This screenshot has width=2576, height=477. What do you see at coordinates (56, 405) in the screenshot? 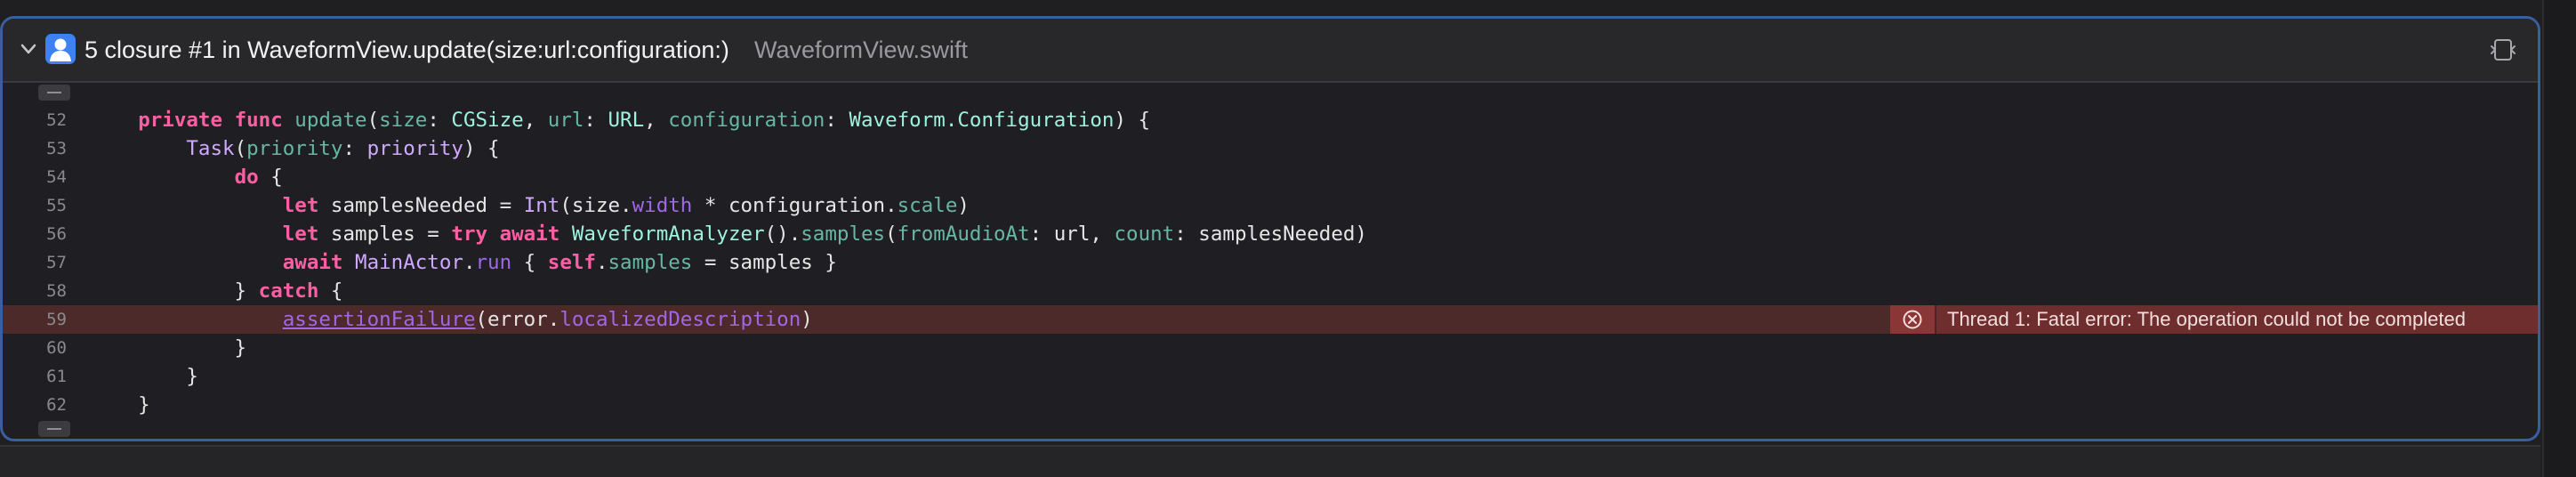
I see `line-number: 62` at bounding box center [56, 405].